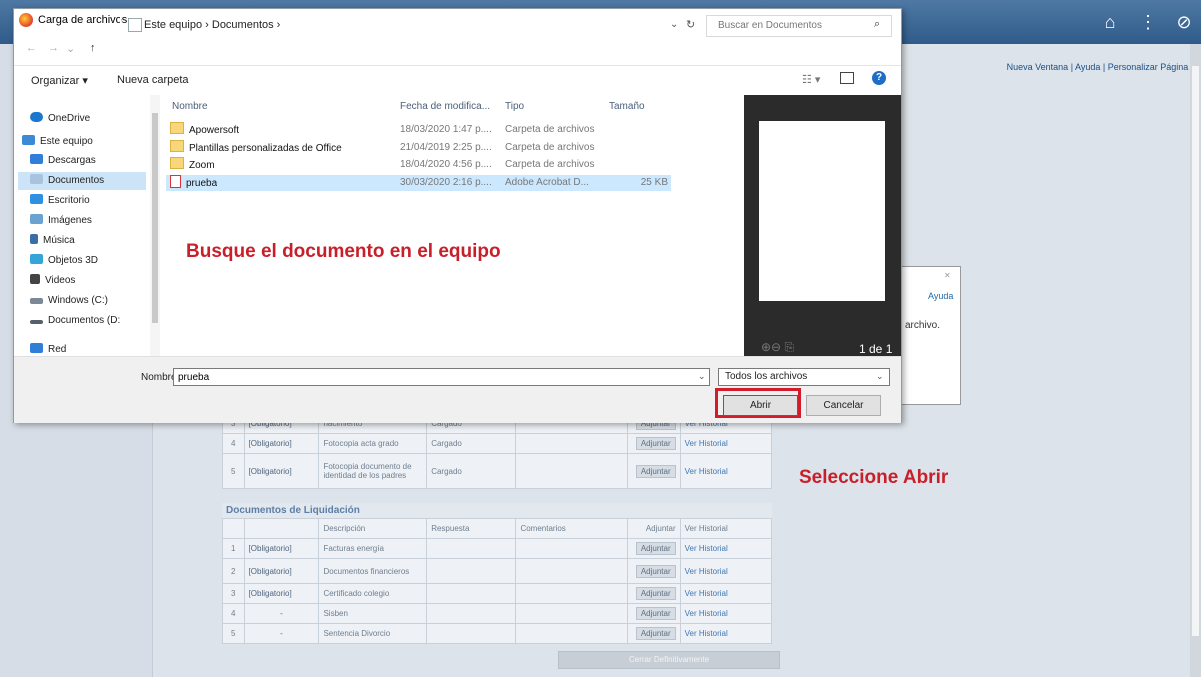 Image resolution: width=1201 pixels, height=677 pixels. I want to click on background-dialog, so click(930, 335).